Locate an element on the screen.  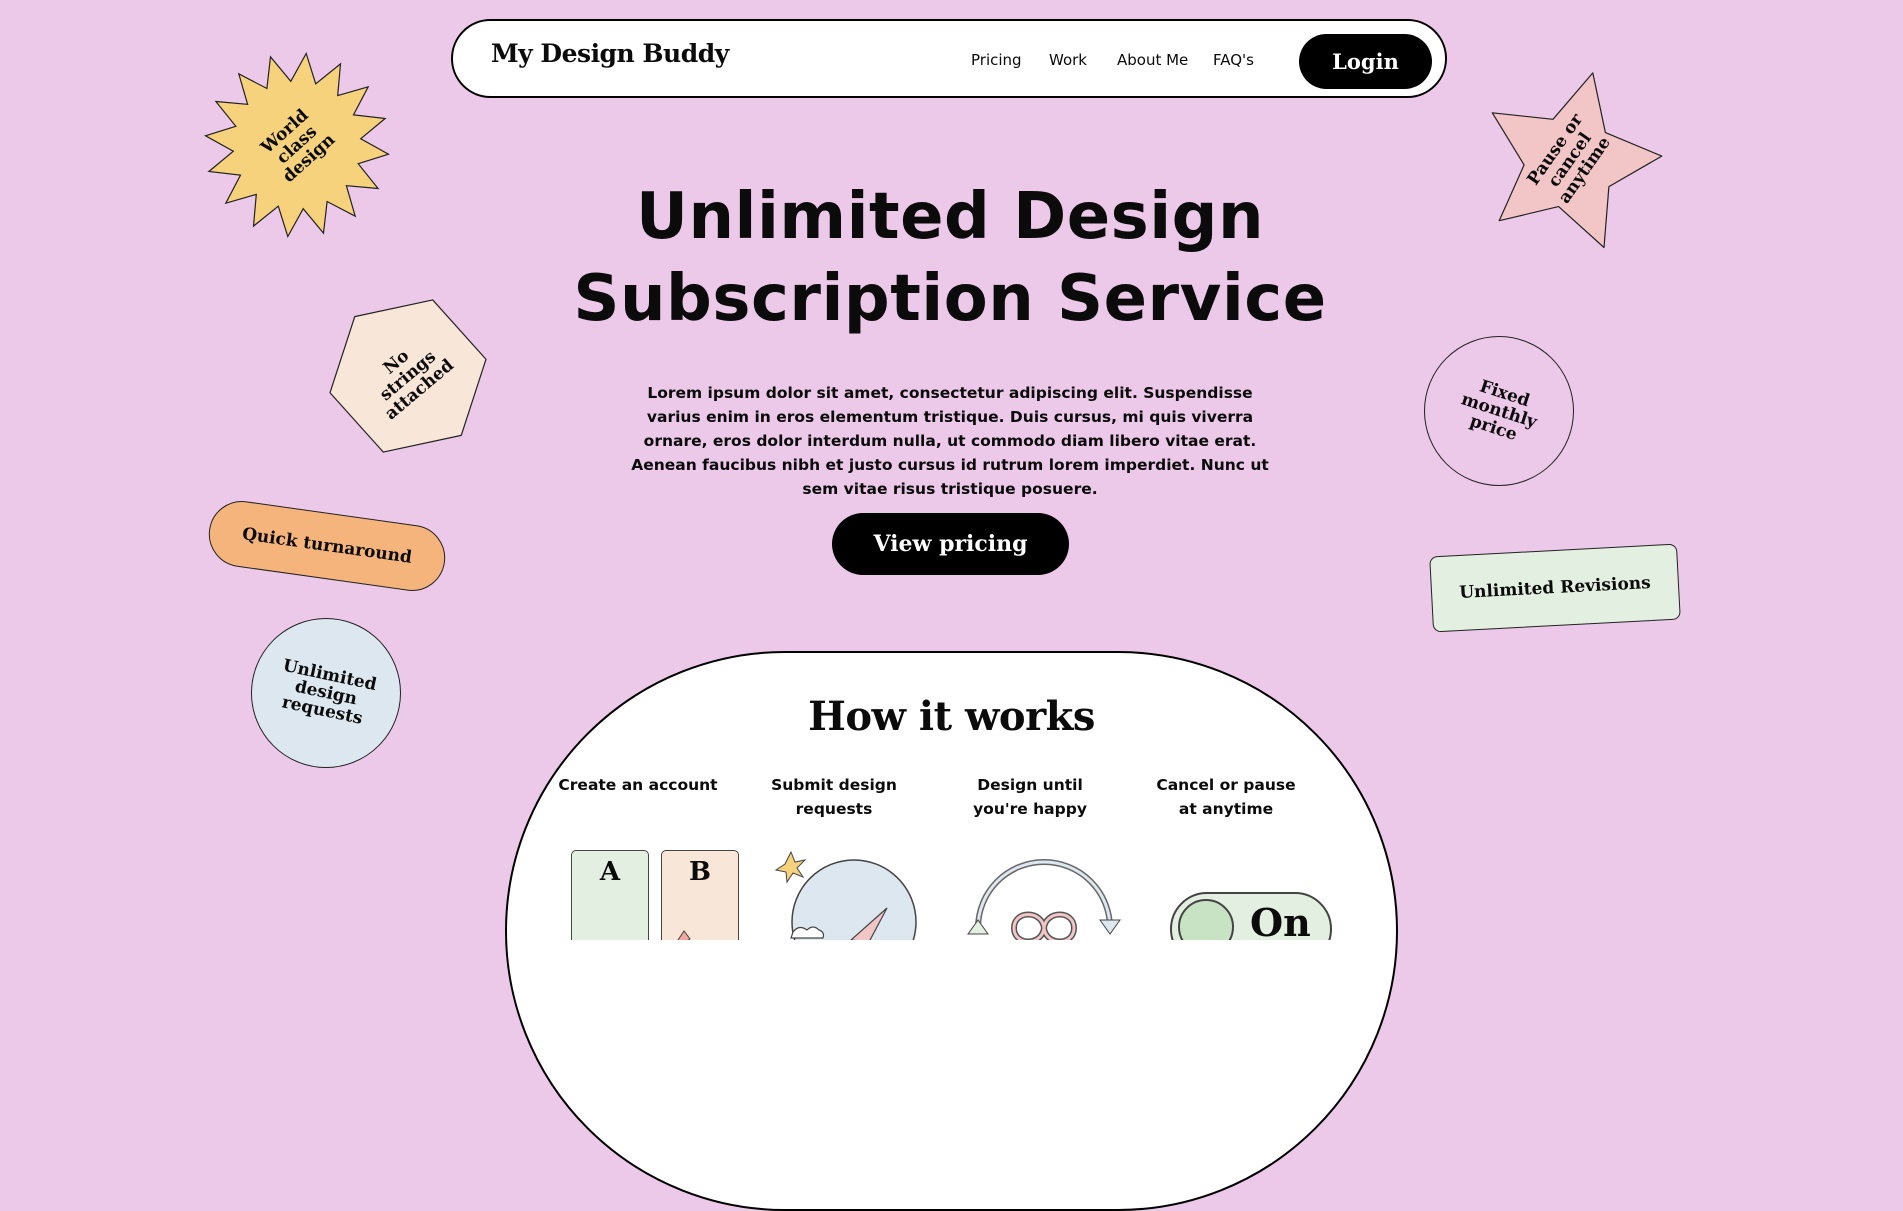
ab-cards-illustration: A B is located at coordinates (656, 895).